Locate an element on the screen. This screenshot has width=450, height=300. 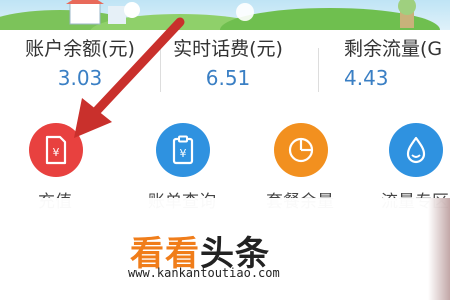
data-zone-icon-circle is located at coordinates (416, 150).